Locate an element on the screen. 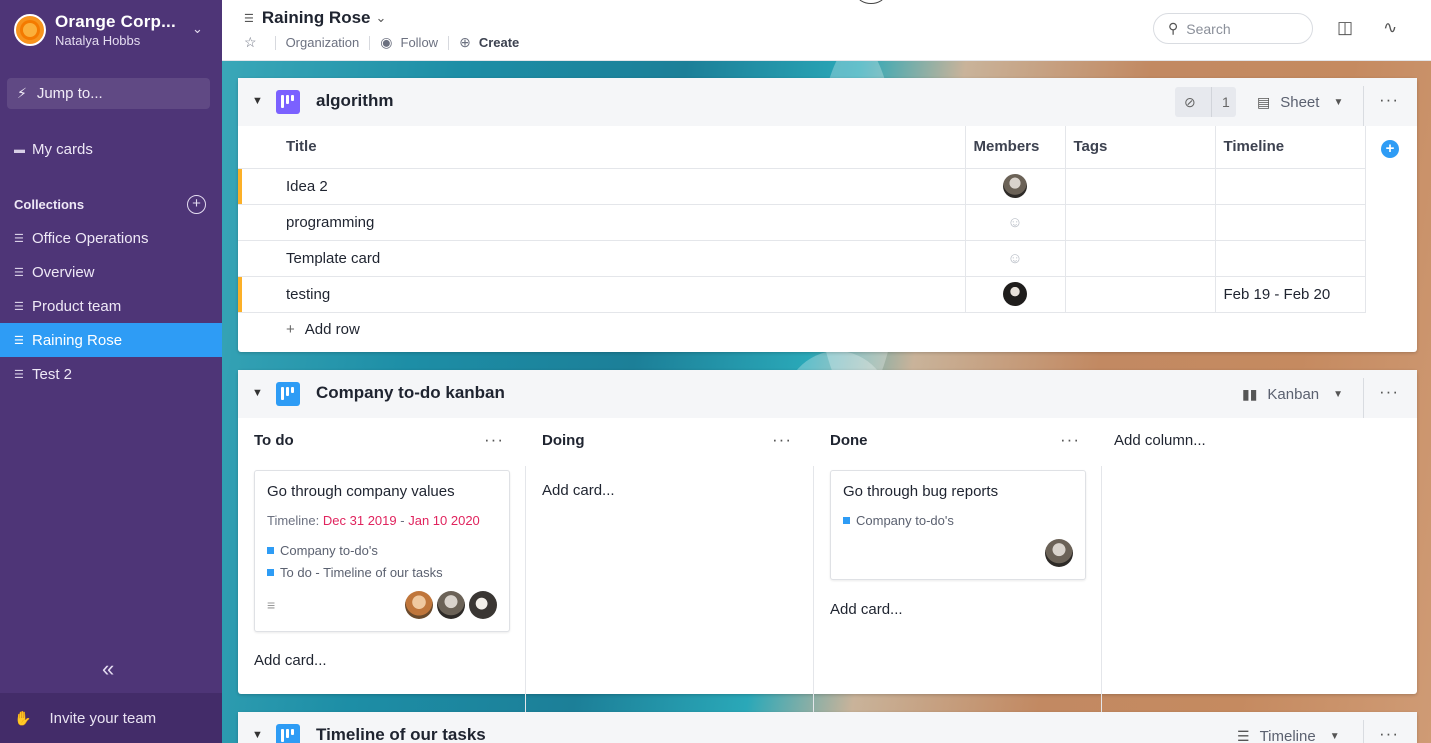  sidebar-item-label: Test 2 is located at coordinates (52, 374).